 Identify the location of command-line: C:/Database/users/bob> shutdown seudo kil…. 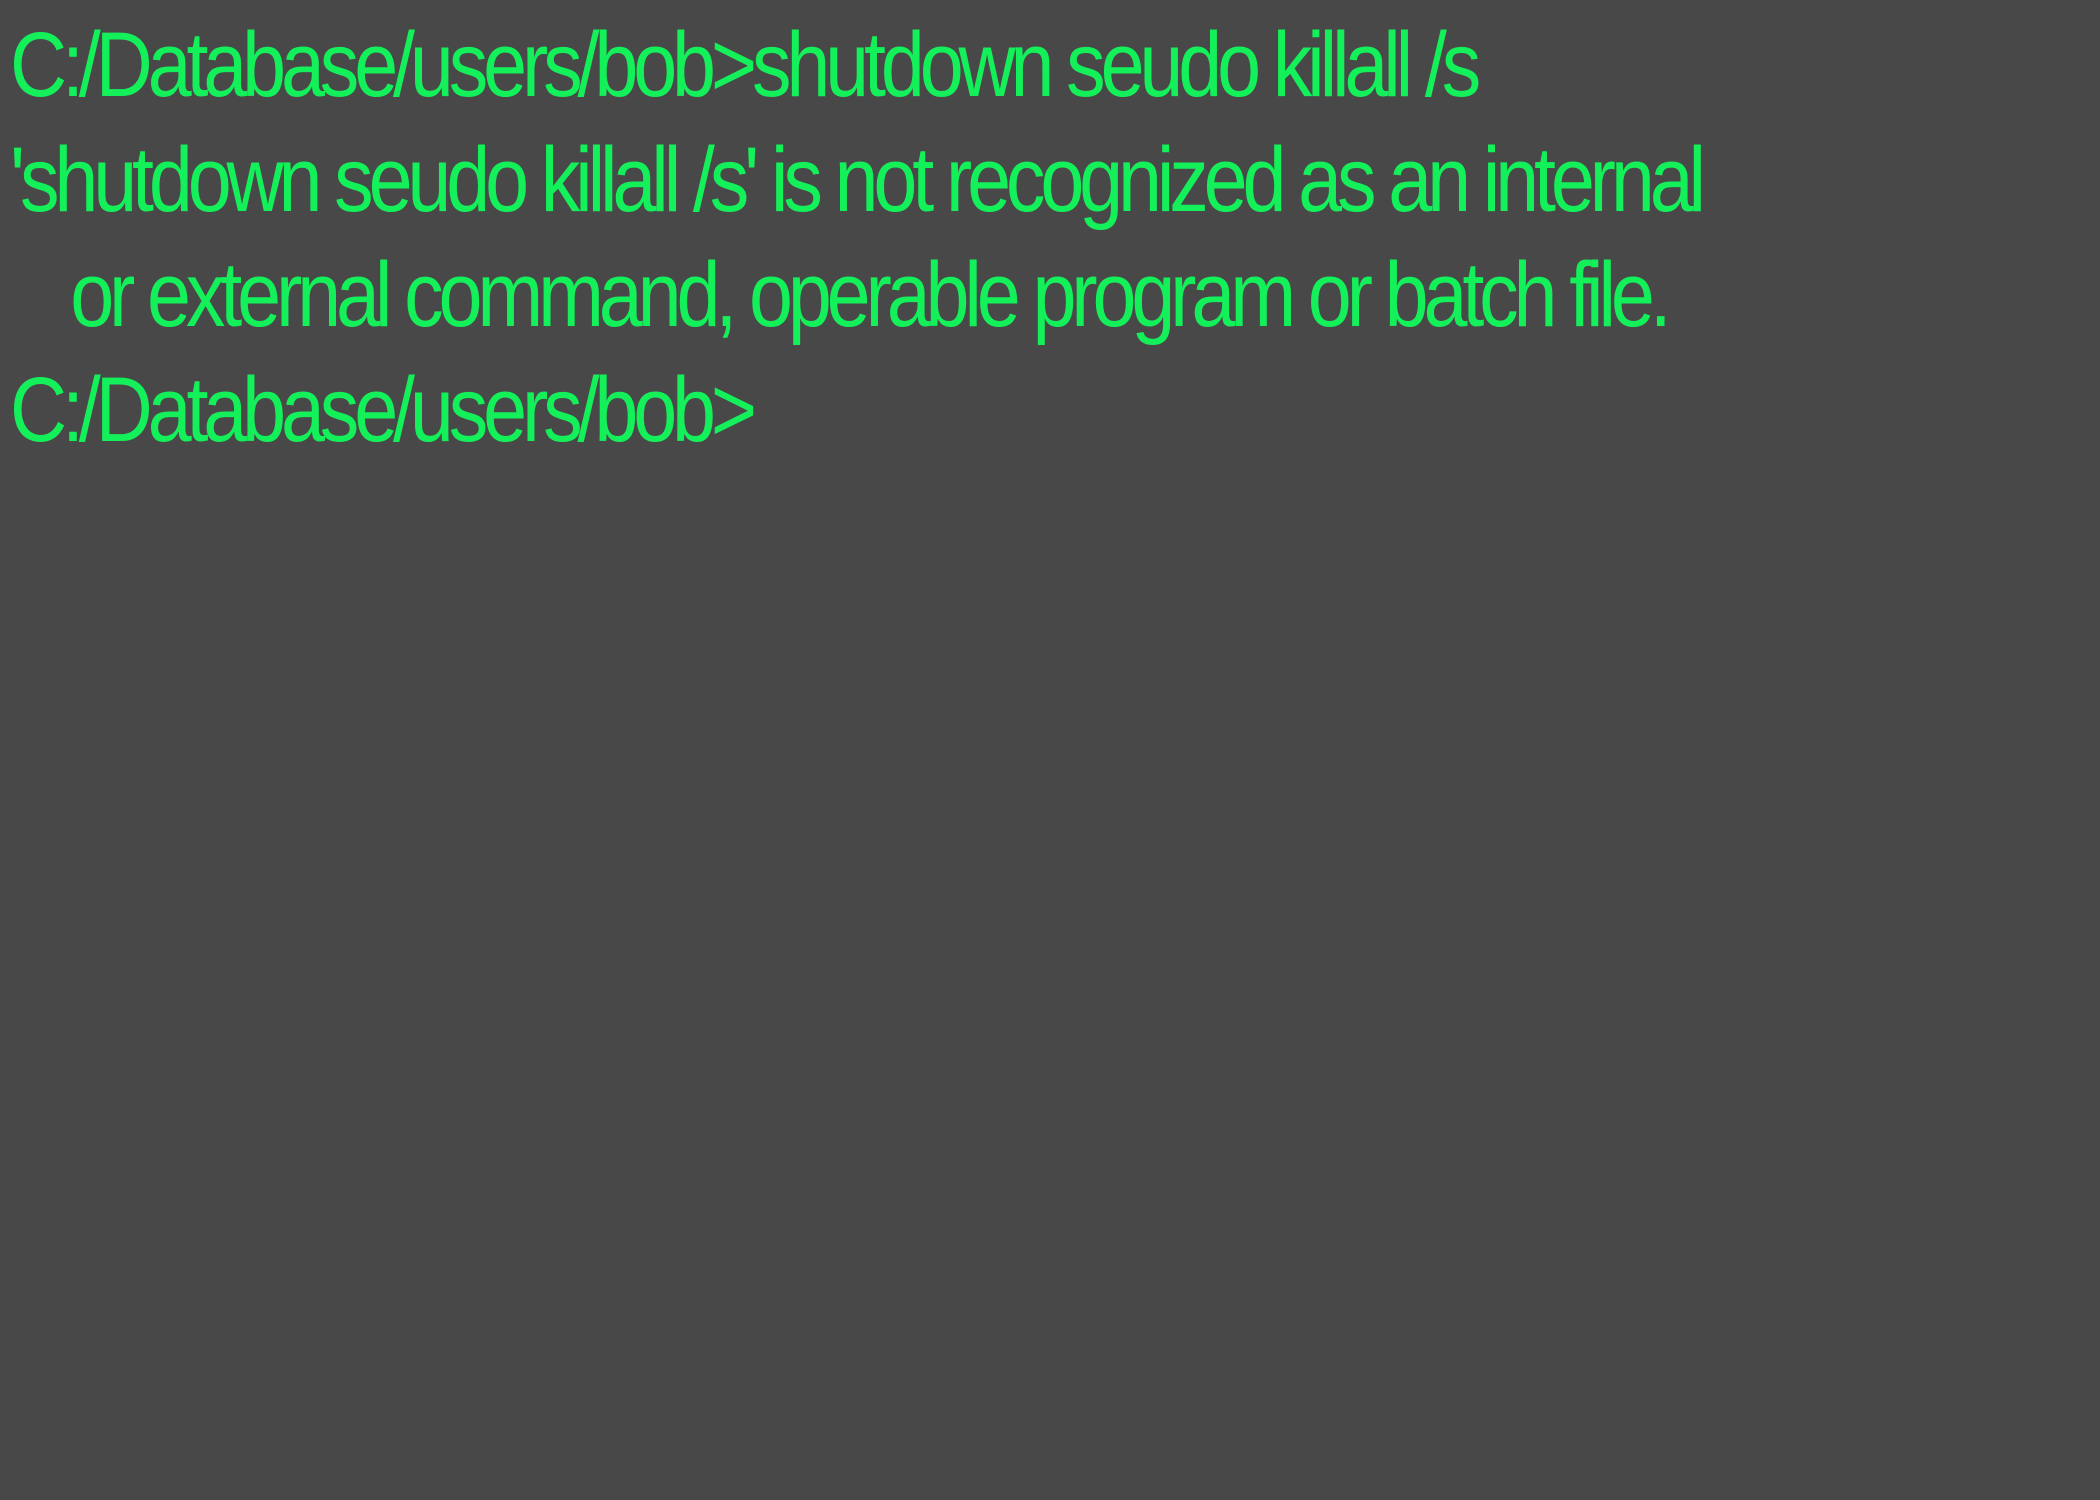
(908, 65).